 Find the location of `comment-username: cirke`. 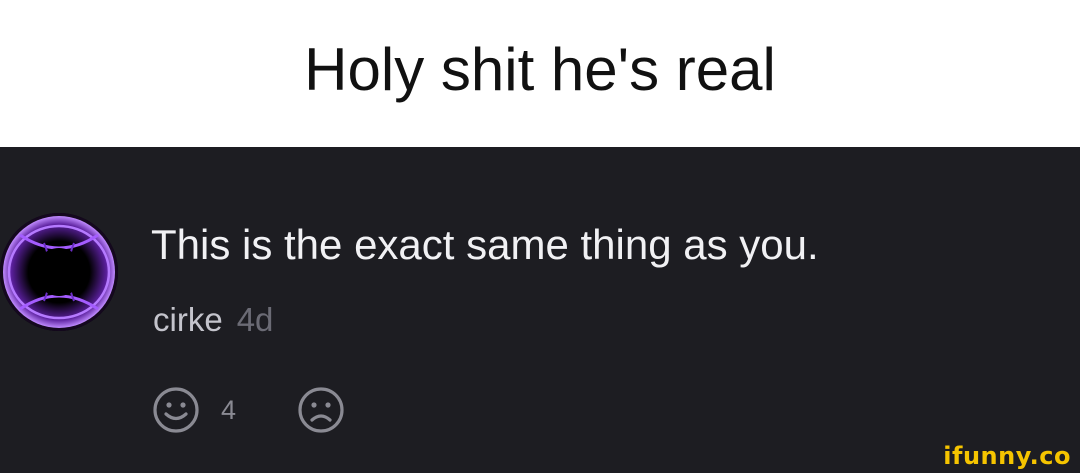

comment-username: cirke is located at coordinates (188, 319).